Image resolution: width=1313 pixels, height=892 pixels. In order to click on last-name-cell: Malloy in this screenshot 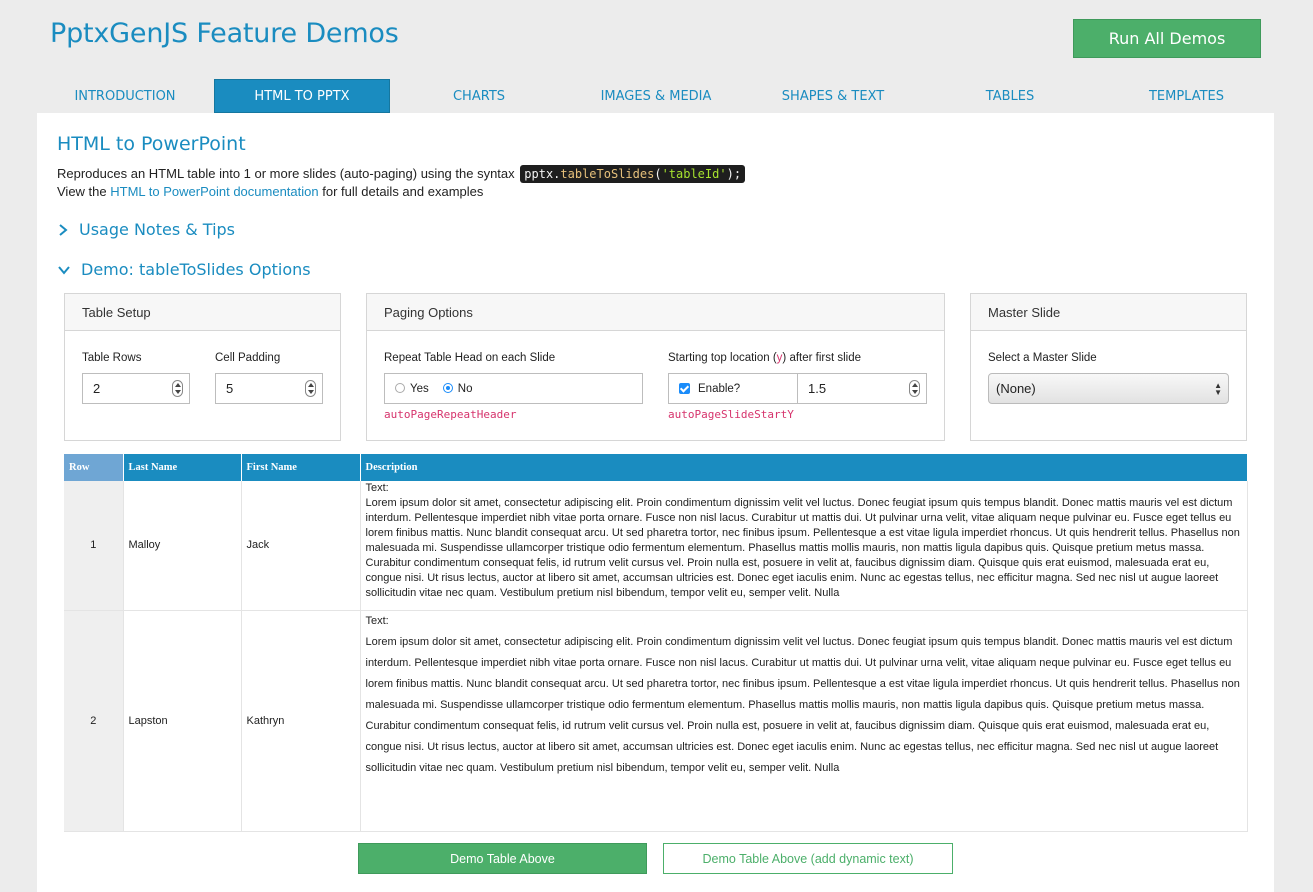, I will do `click(182, 546)`.